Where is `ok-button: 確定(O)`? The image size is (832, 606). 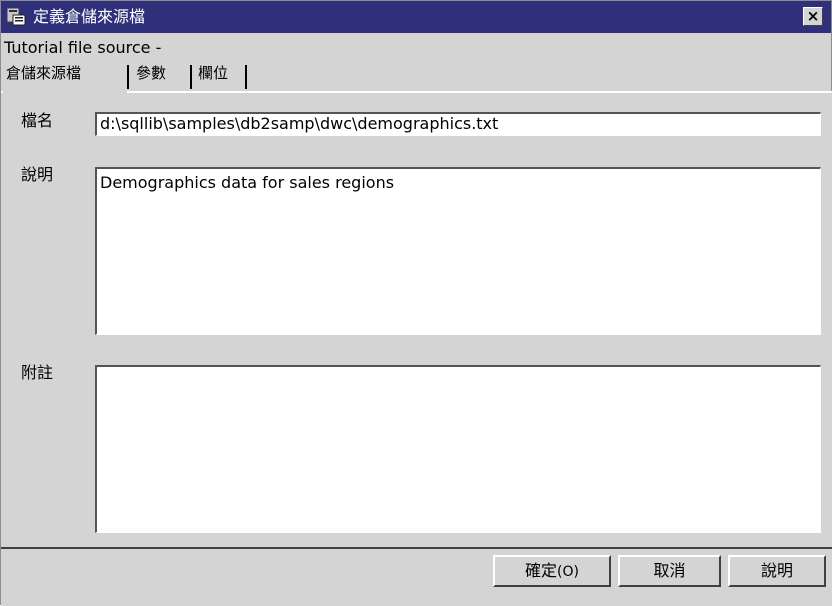
ok-button: 確定(O) is located at coordinates (552, 571).